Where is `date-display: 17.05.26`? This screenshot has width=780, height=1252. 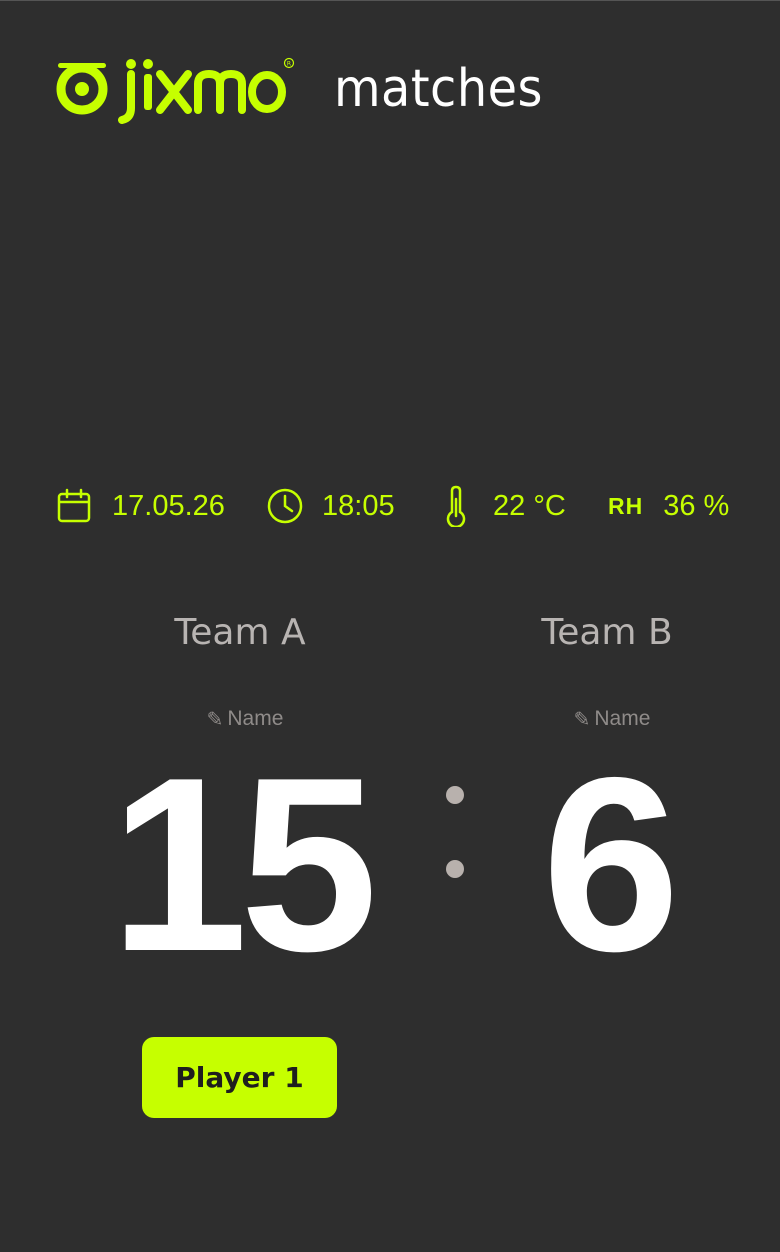 date-display: 17.05.26 is located at coordinates (140, 506).